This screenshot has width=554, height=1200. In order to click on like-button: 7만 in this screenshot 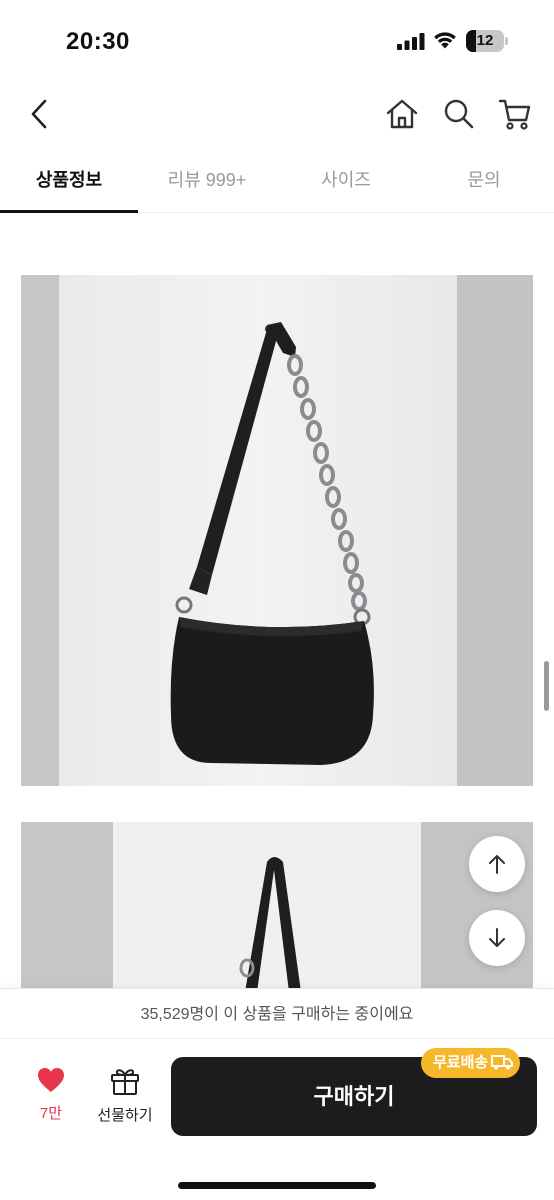, I will do `click(51, 1095)`.